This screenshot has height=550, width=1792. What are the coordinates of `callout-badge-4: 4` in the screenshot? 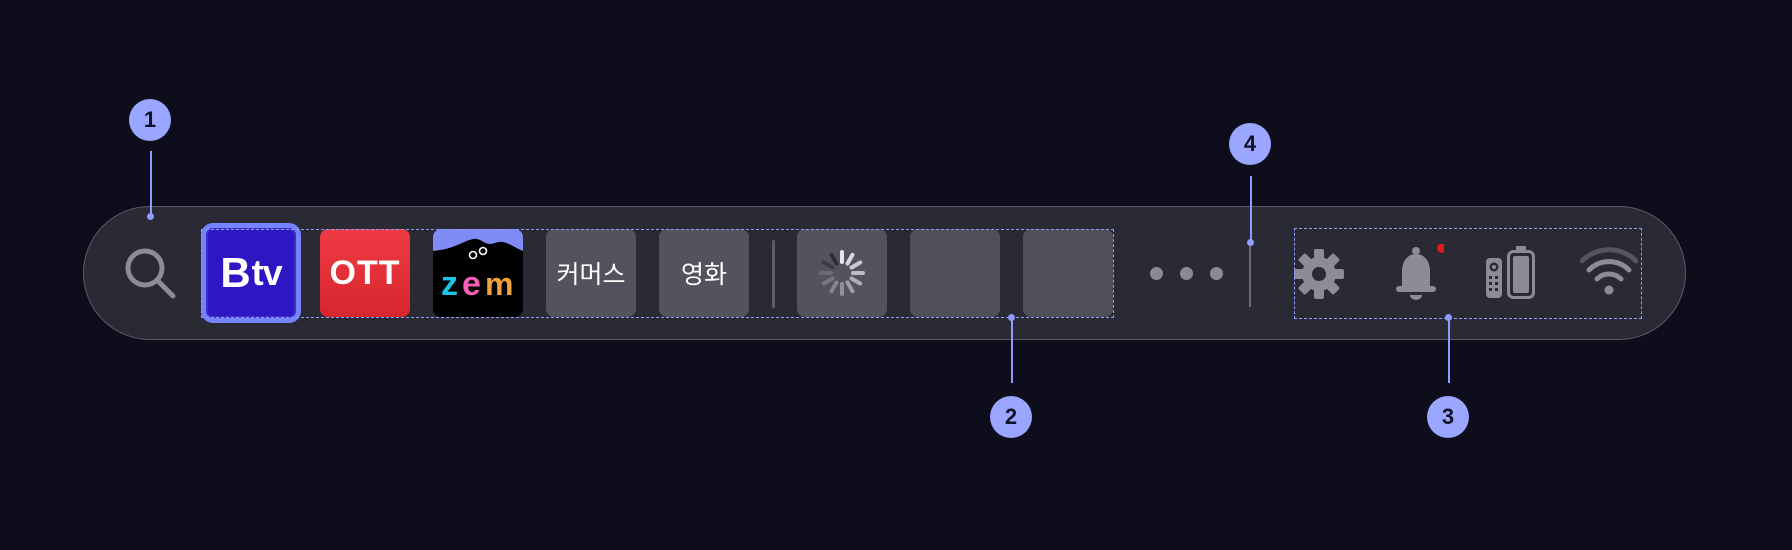 It's located at (1250, 144).